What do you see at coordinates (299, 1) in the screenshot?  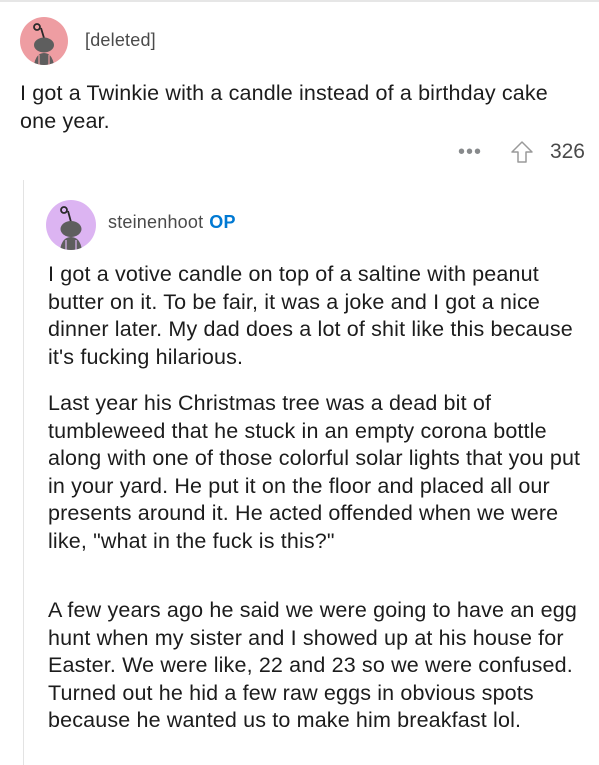 I see `top-divider` at bounding box center [299, 1].